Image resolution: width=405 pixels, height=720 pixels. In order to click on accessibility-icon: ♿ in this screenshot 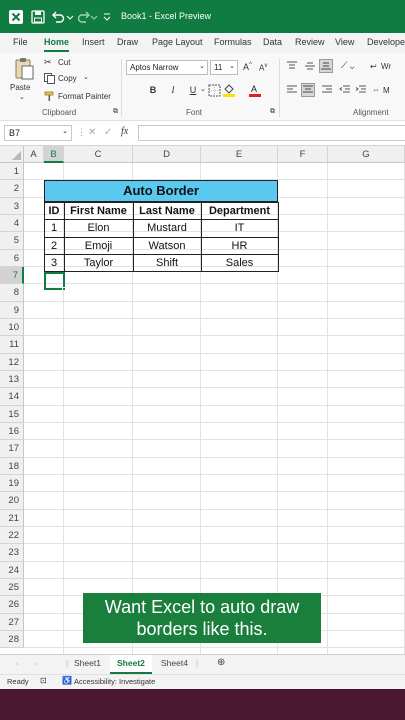, I will do `click(67, 680)`.